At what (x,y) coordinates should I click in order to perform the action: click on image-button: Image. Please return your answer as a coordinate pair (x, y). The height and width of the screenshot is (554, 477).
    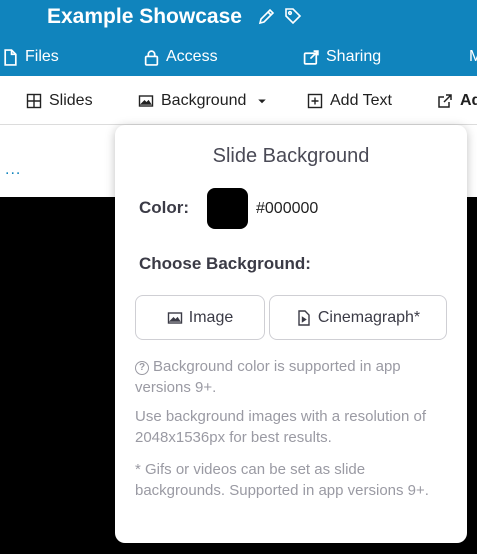
    Looking at the image, I should click on (200, 317).